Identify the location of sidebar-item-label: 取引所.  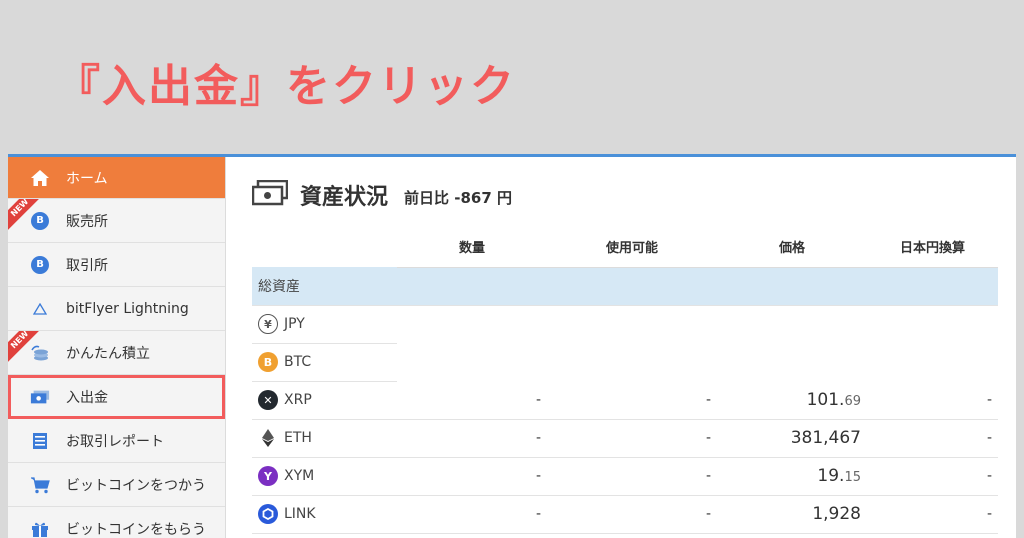
(87, 265).